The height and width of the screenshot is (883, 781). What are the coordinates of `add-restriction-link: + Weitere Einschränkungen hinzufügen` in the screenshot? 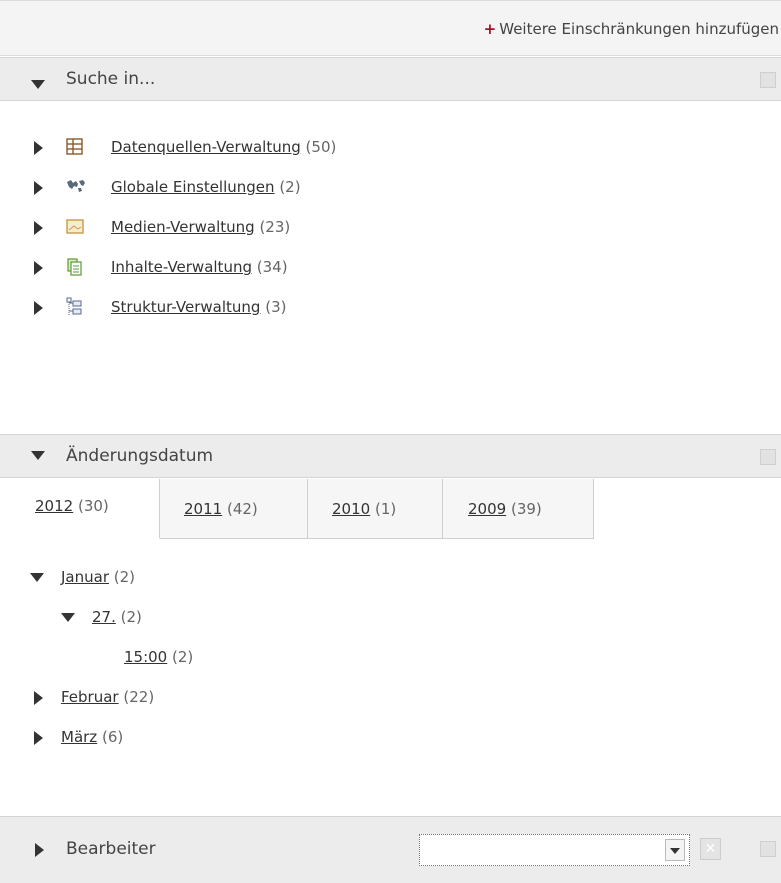 It's located at (631, 29).